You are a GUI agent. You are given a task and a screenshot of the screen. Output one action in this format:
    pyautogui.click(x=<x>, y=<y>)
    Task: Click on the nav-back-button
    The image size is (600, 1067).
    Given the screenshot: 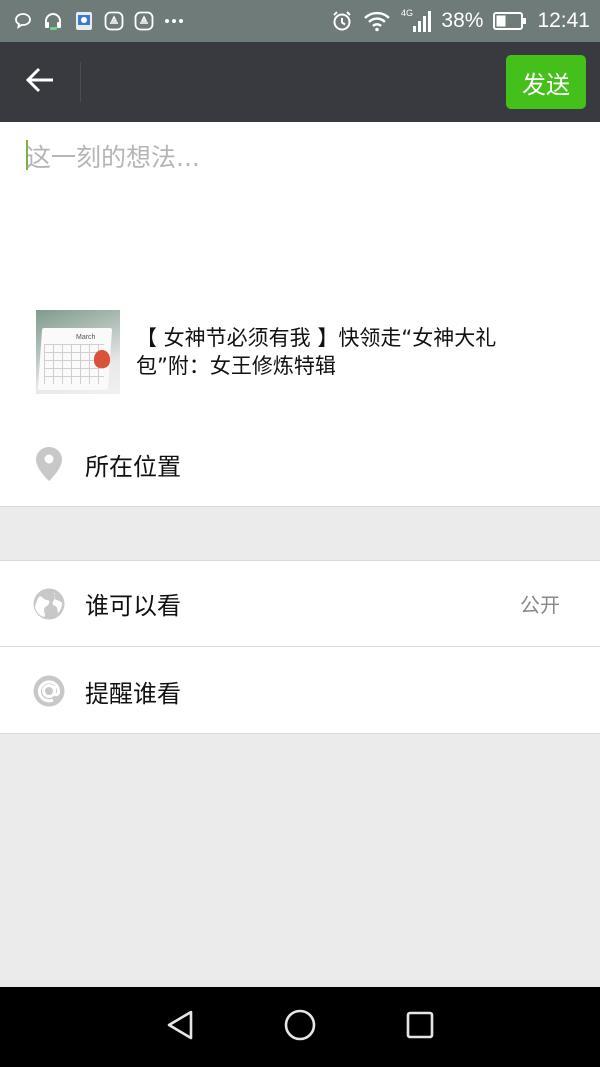 What is the action you would take?
    pyautogui.click(x=180, y=1027)
    